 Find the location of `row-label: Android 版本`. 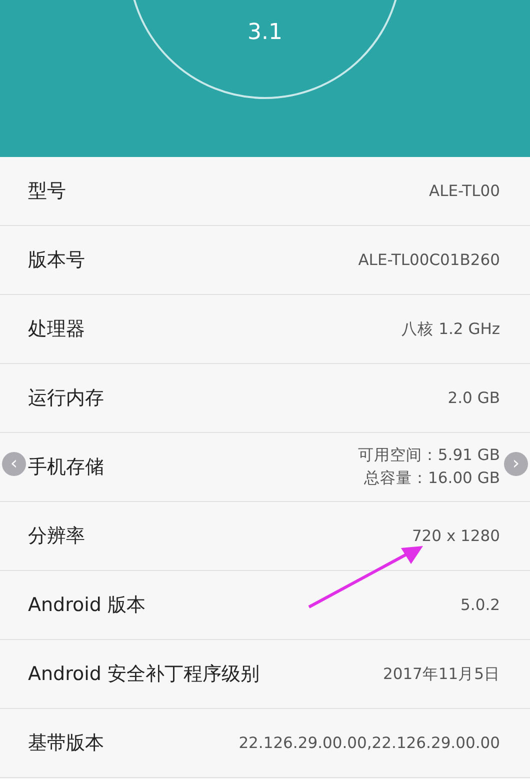

row-label: Android 版本 is located at coordinates (87, 605).